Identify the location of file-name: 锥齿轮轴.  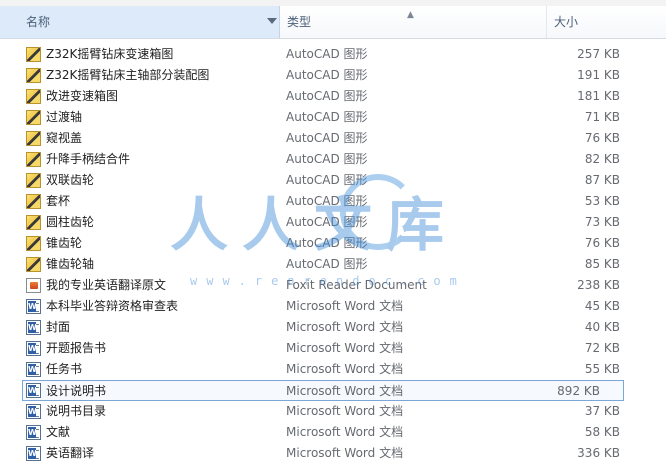
(70, 264).